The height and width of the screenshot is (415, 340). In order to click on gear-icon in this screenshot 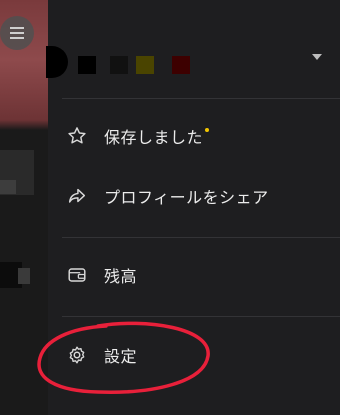, I will do `click(77, 355)`.